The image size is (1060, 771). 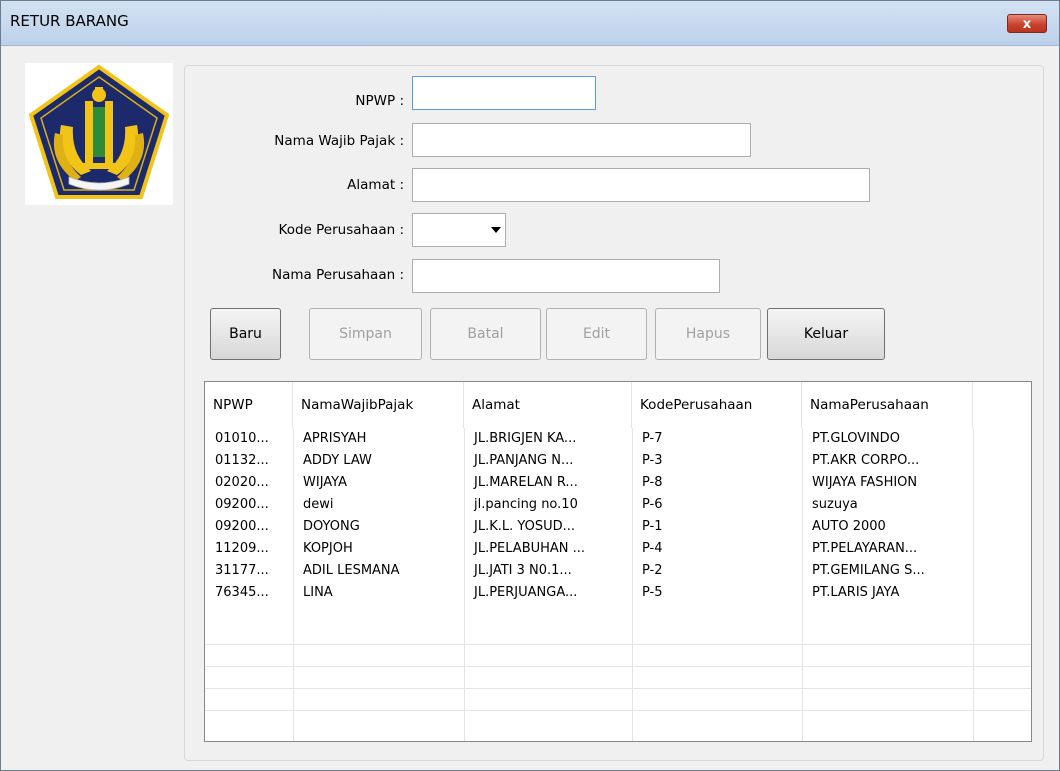 I want to click on cell-nama-wajib-pajak: dewi, so click(x=378, y=505).